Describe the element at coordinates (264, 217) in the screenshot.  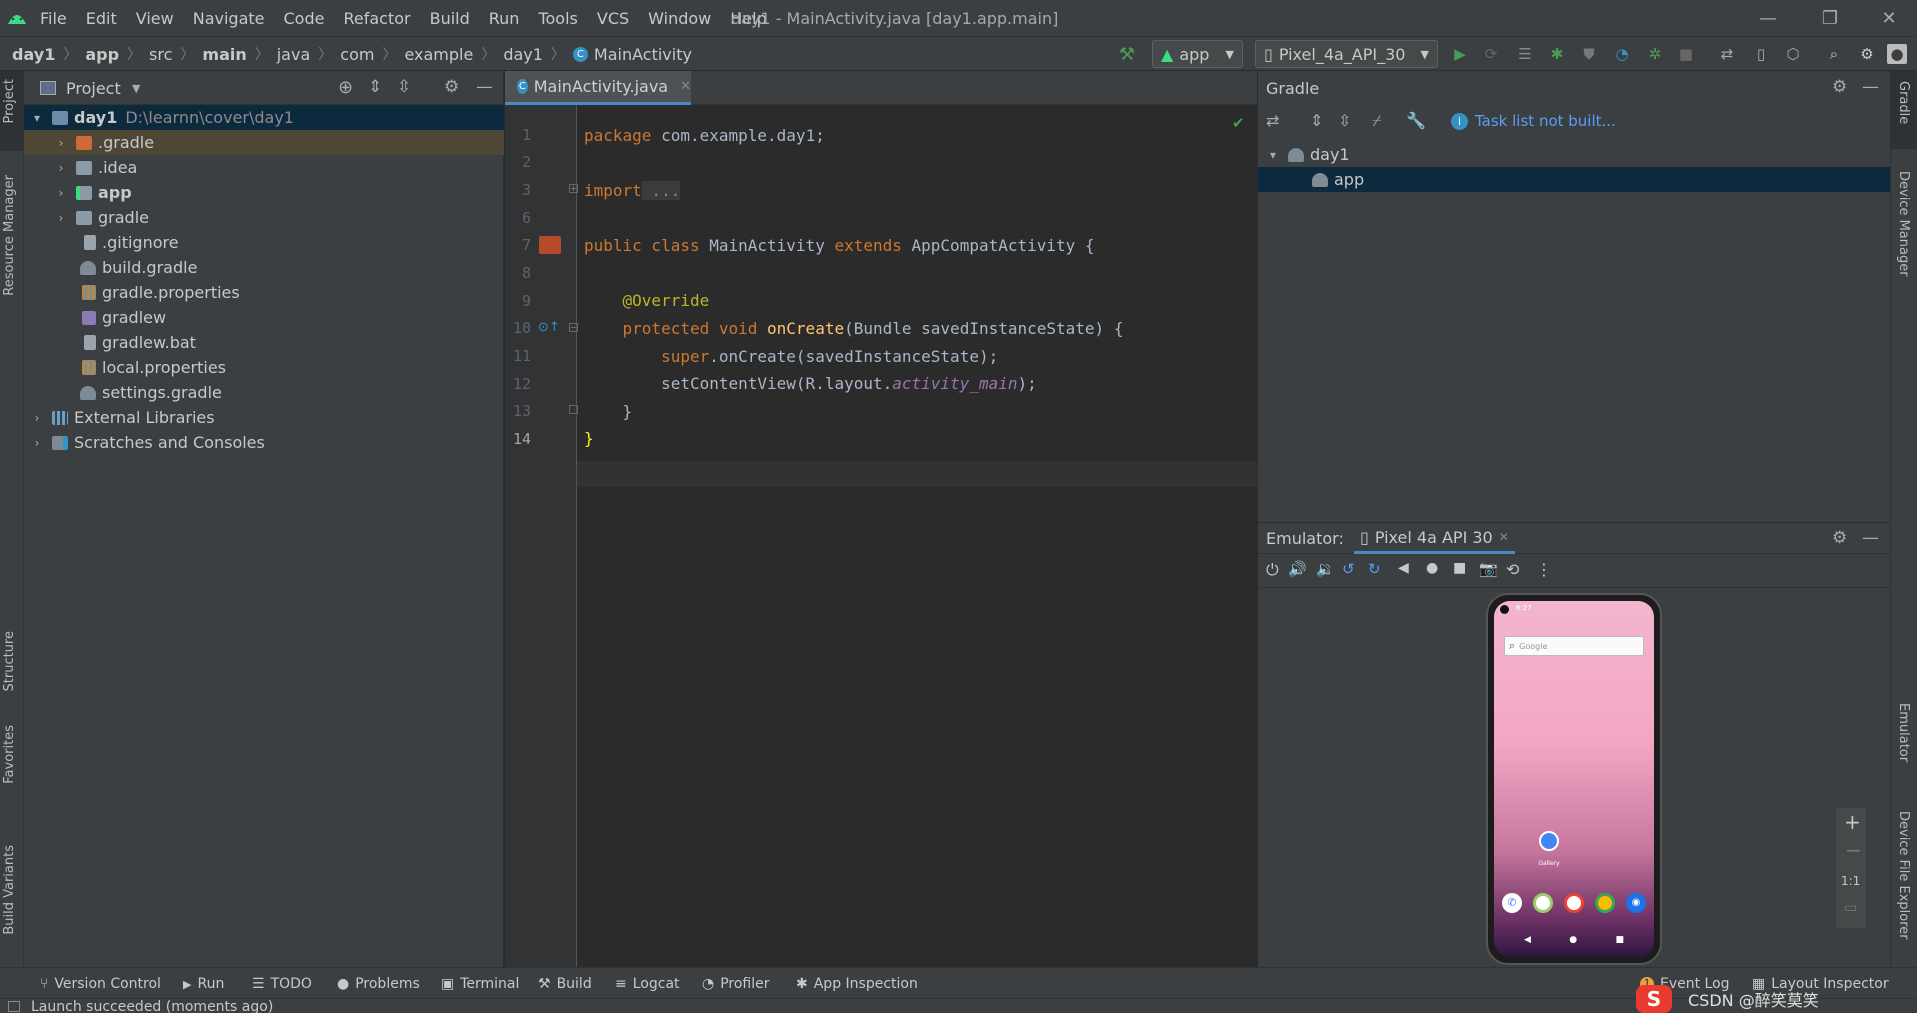
I see `tree-item-gradle-folder: › gradle` at that location.